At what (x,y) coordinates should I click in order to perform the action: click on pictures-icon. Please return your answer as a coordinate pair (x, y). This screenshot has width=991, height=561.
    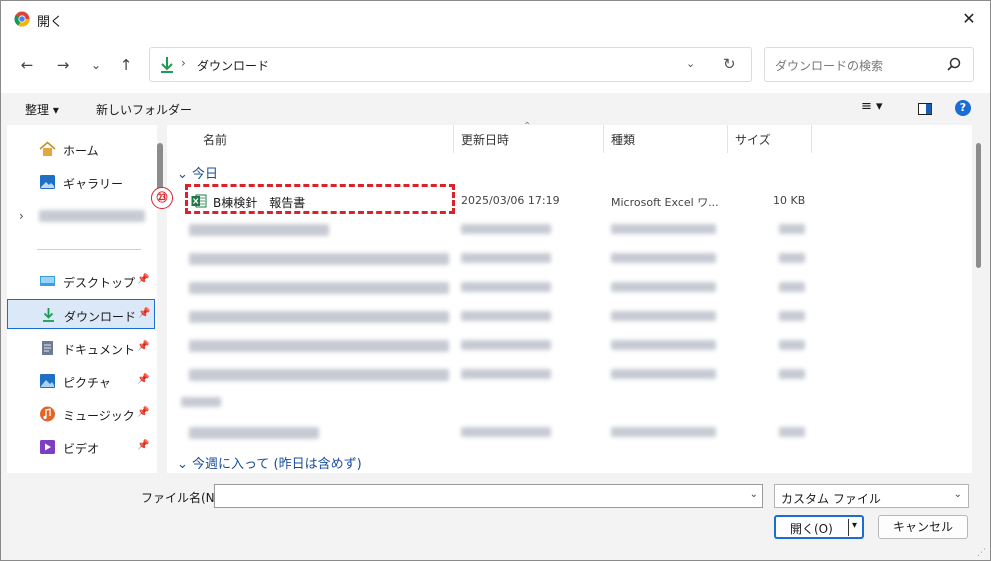
    Looking at the image, I should click on (47, 381).